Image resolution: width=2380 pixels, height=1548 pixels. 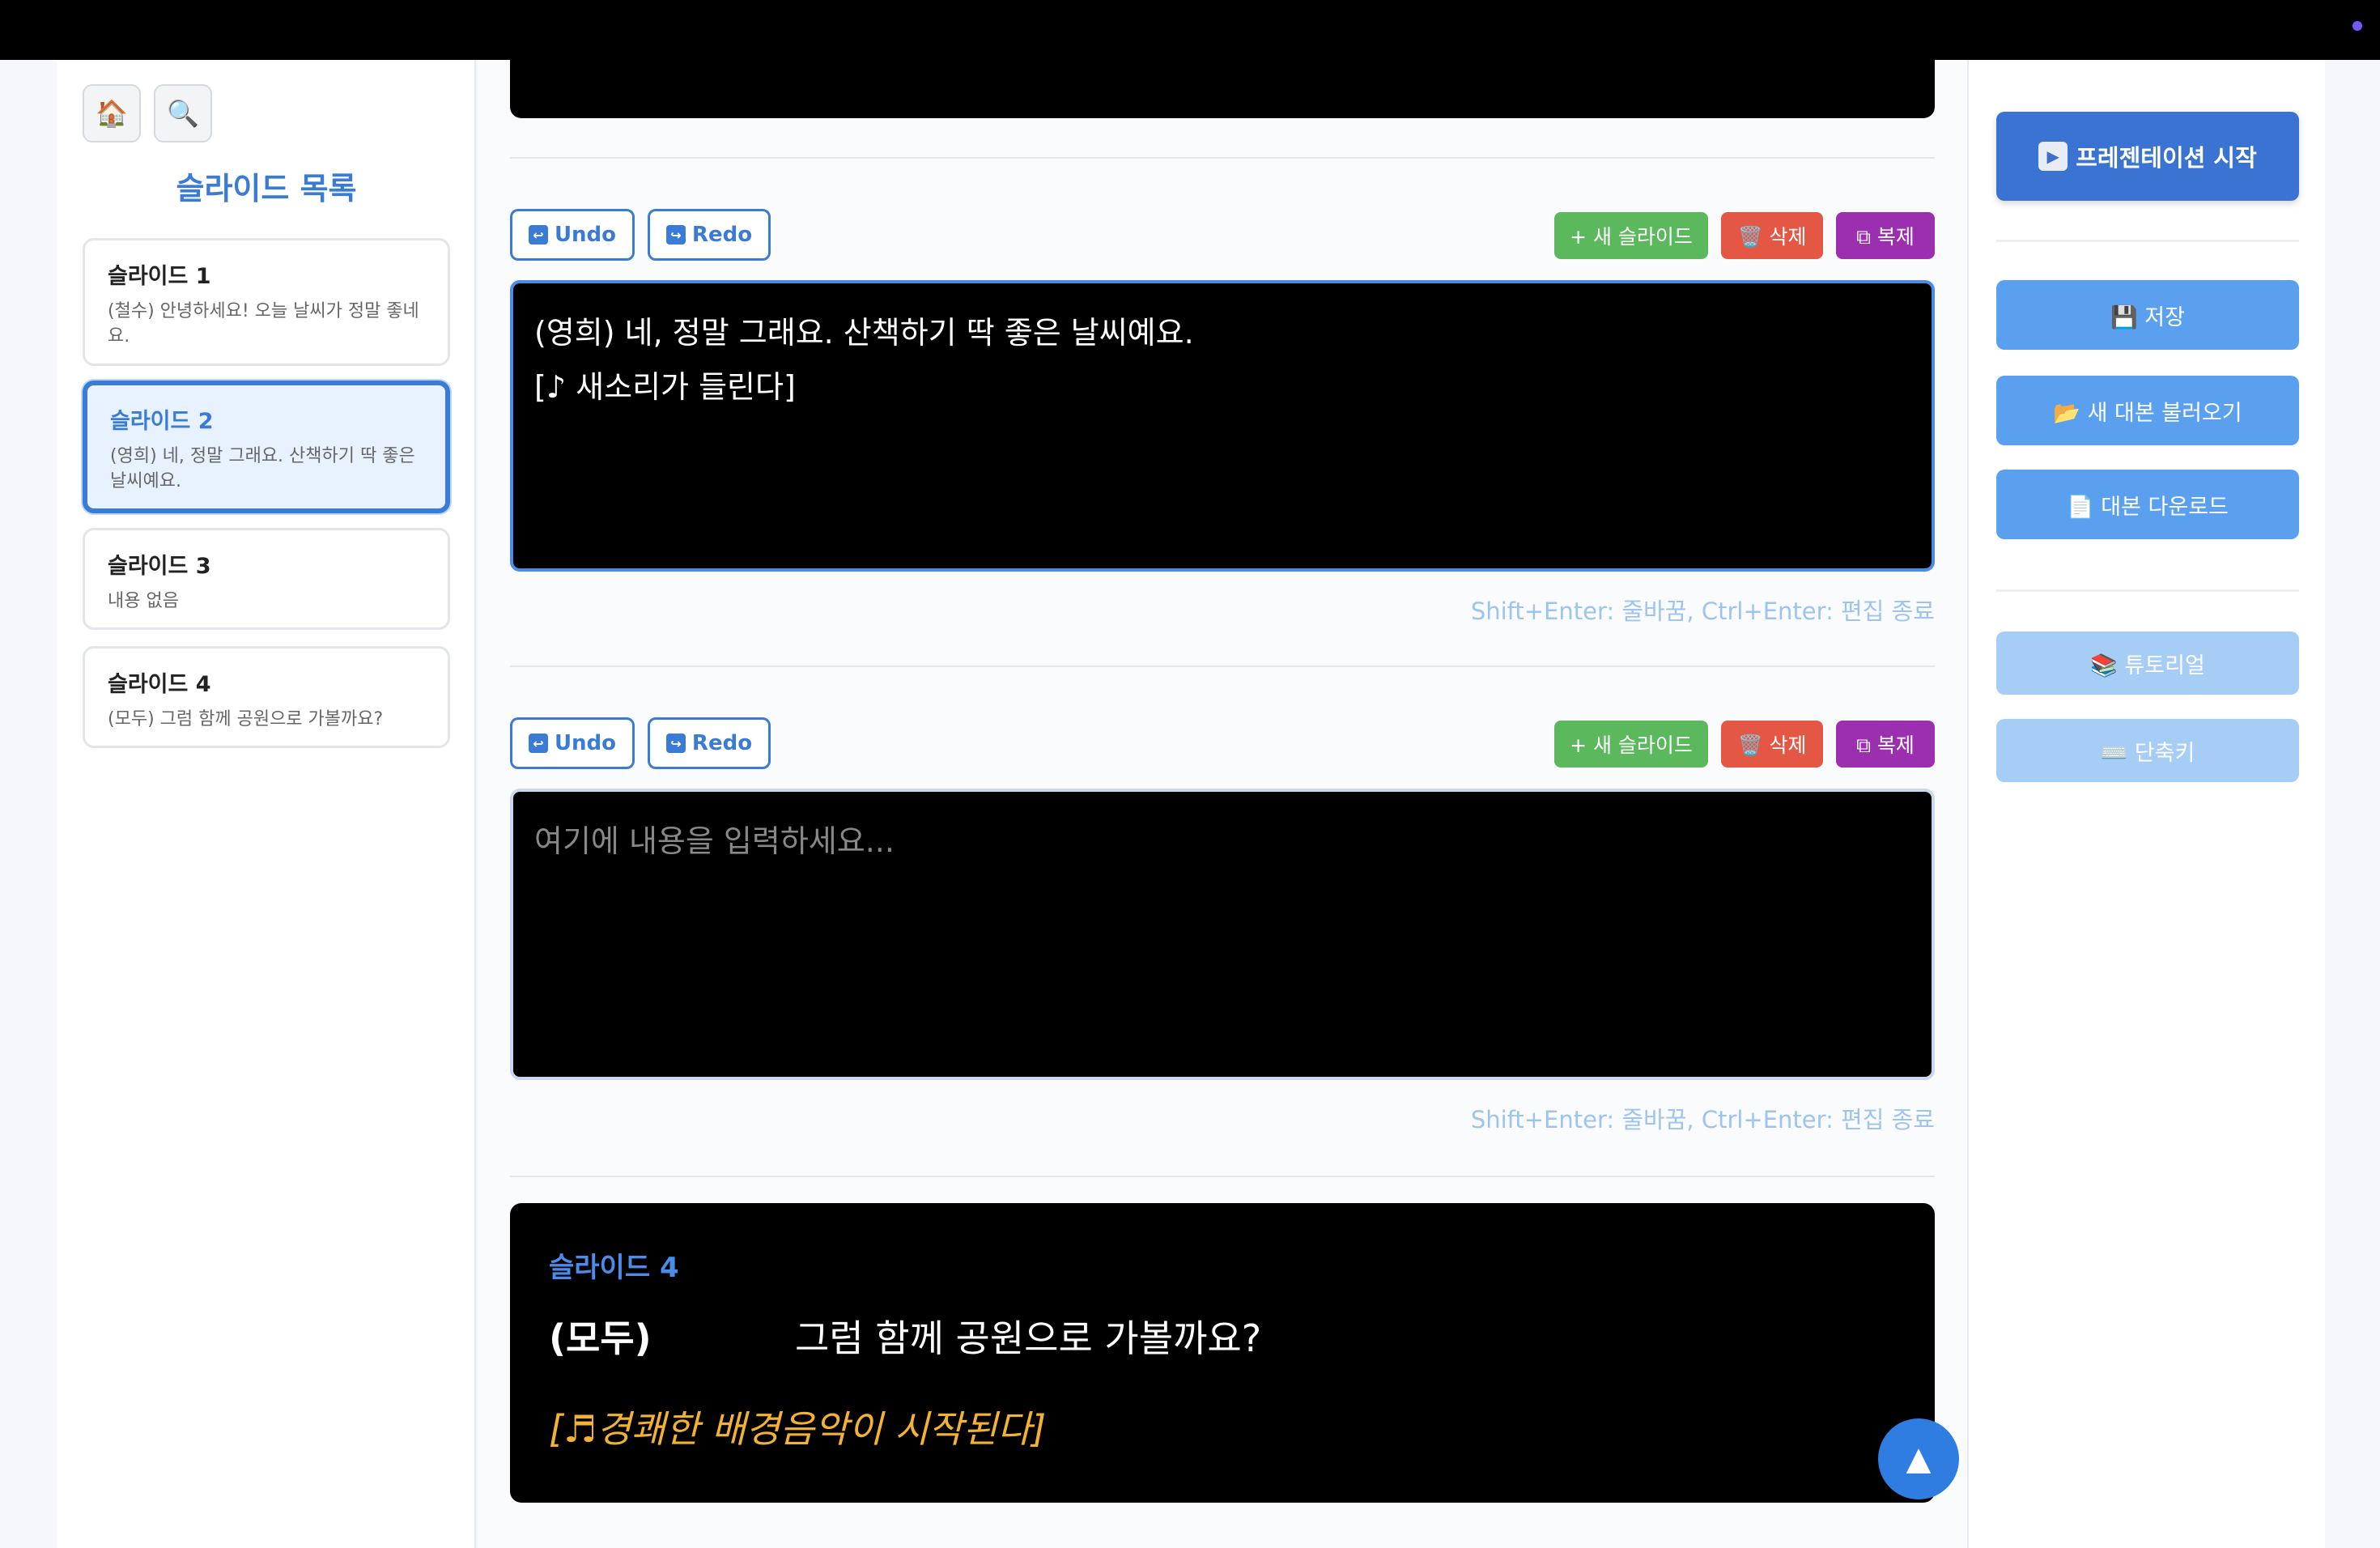 I want to click on search-button: 🔍, so click(x=183, y=113).